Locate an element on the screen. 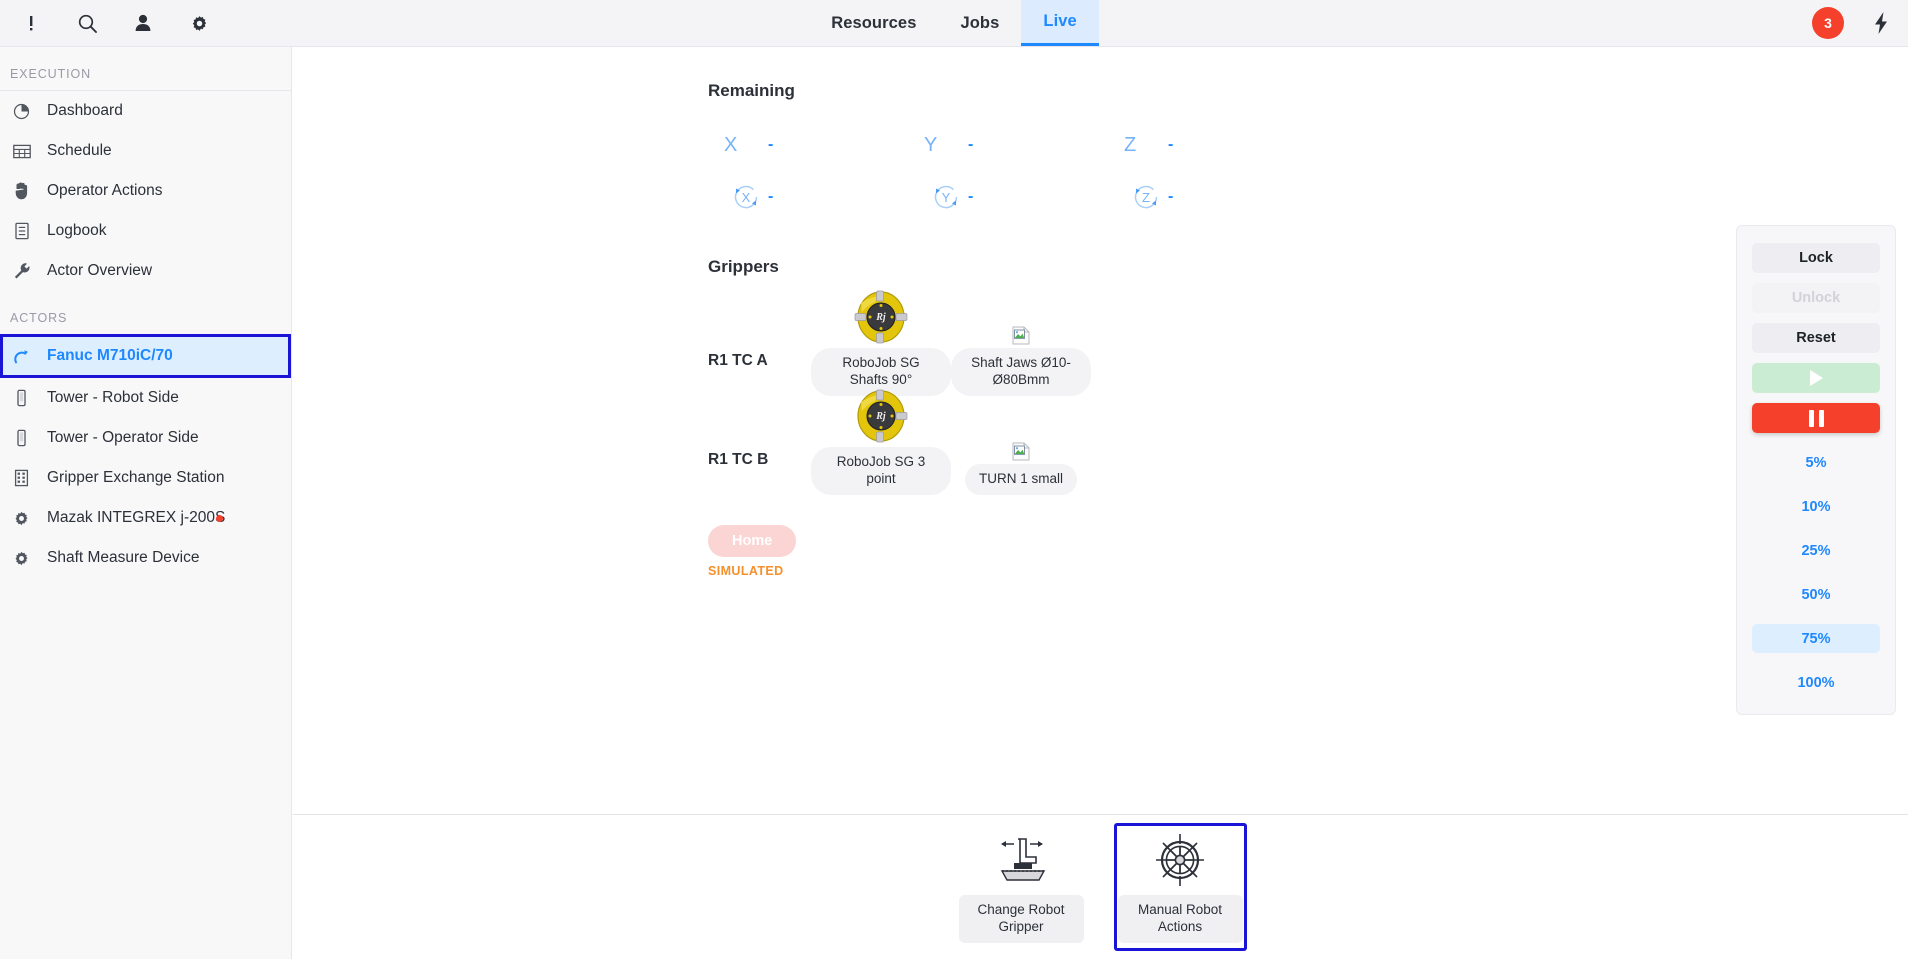 The height and width of the screenshot is (959, 1908). sidebar-item-shaft-measure-device: Shaft Measure Device is located at coordinates (145, 558).